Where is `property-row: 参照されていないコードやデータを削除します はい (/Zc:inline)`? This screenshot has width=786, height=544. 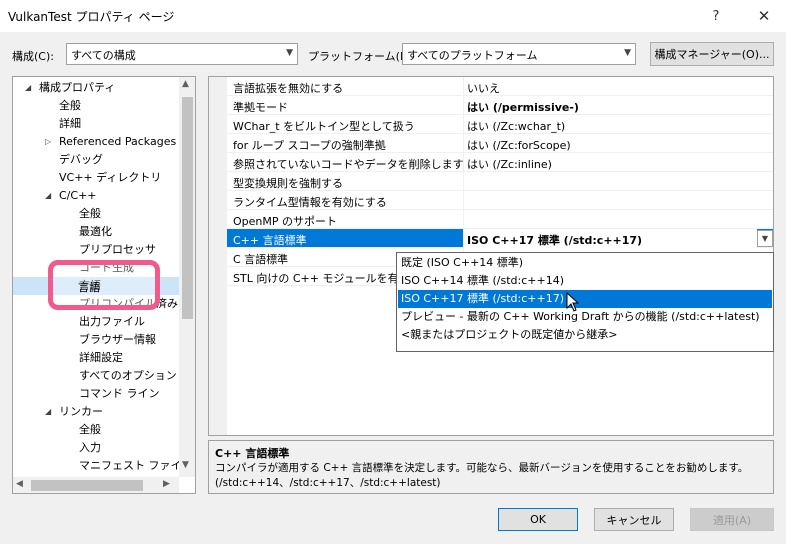 property-row: 参照されていないコードやデータを削除します はい (/Zc:inline) is located at coordinates (500, 162).